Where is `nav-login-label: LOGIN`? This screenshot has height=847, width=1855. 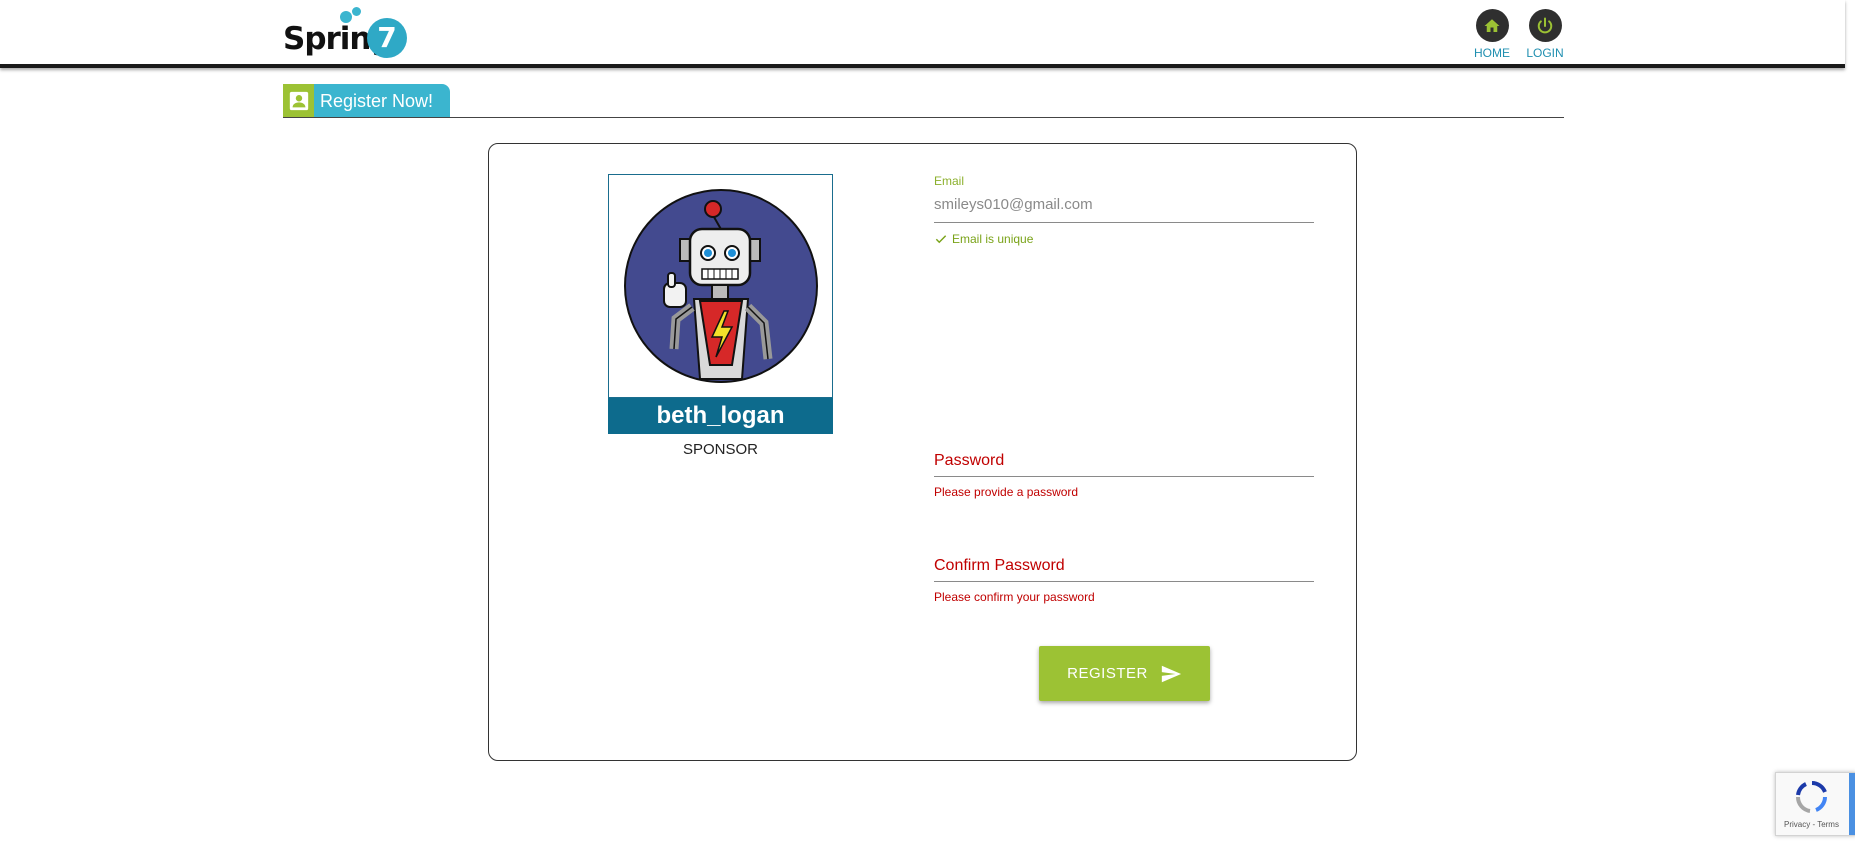 nav-login-label: LOGIN is located at coordinates (1545, 53).